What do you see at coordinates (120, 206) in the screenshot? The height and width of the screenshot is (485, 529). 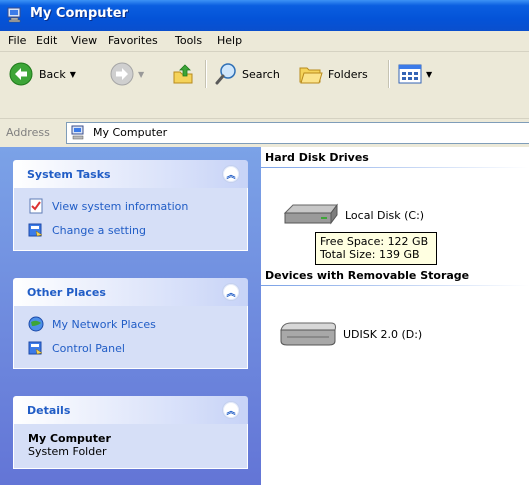 I see `view-system-information-label: View system information` at bounding box center [120, 206].